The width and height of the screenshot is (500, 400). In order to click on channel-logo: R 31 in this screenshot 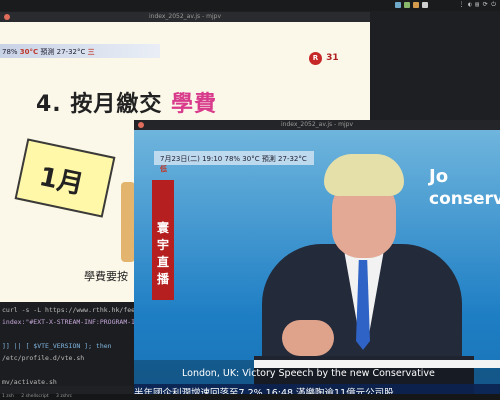, I will do `click(324, 58)`.